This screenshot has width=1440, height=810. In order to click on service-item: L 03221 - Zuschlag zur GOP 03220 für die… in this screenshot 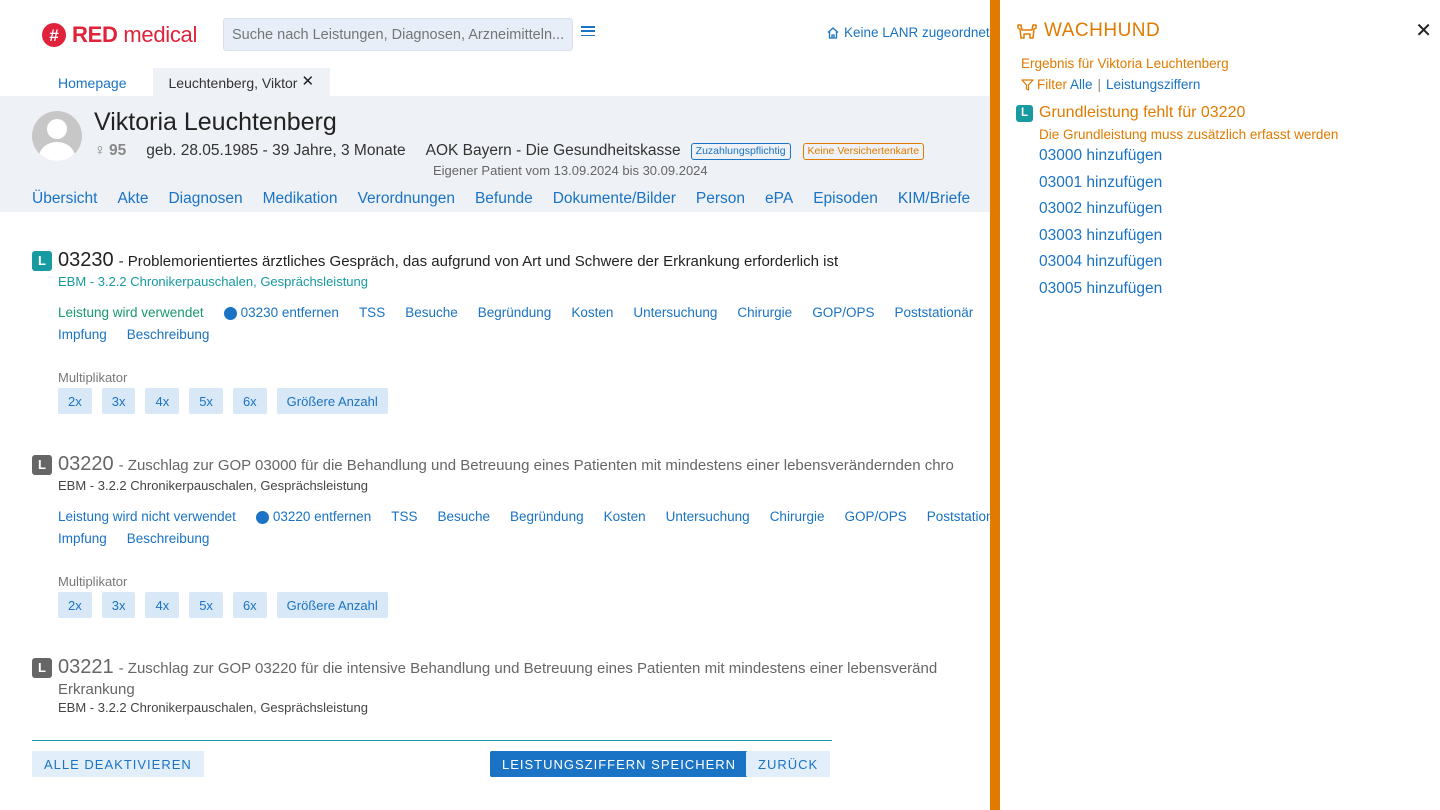, I will do `click(511, 685)`.